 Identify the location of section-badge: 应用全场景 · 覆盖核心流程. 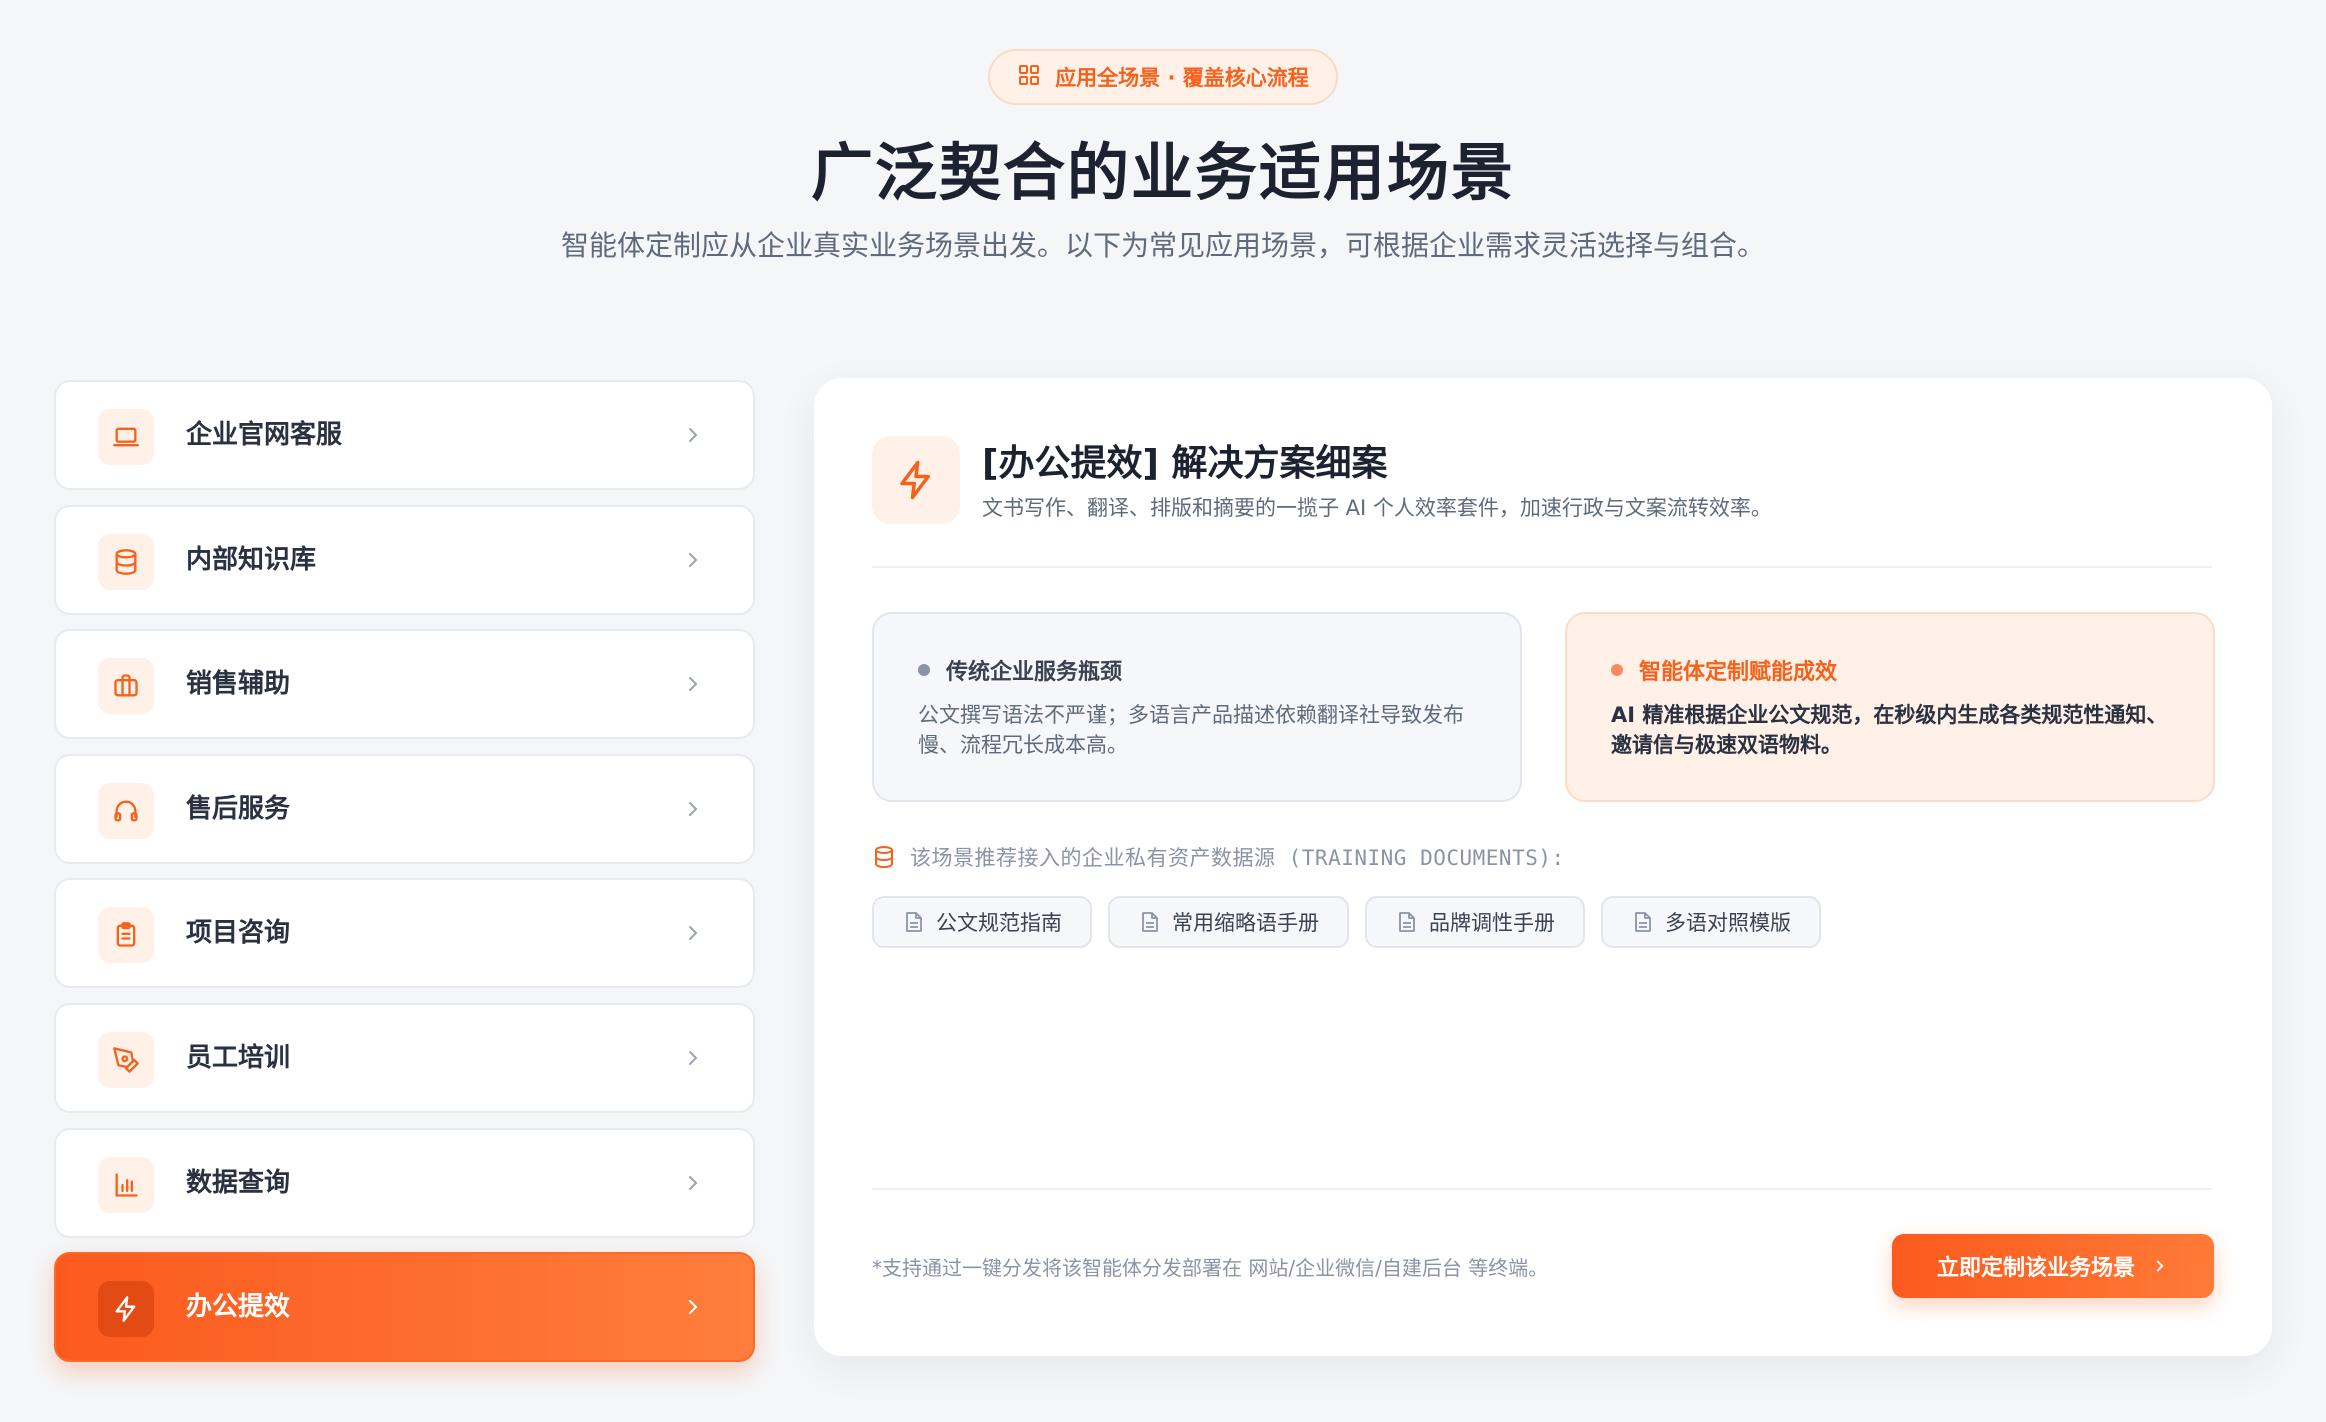
(1163, 77).